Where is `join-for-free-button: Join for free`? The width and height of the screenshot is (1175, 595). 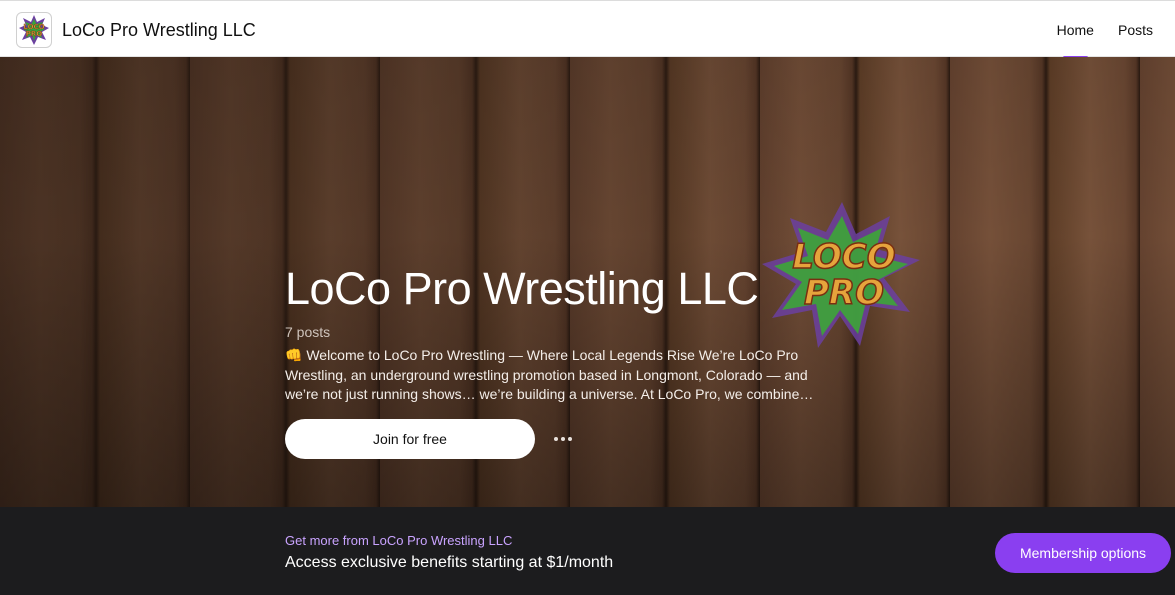 join-for-free-button: Join for free is located at coordinates (410, 439).